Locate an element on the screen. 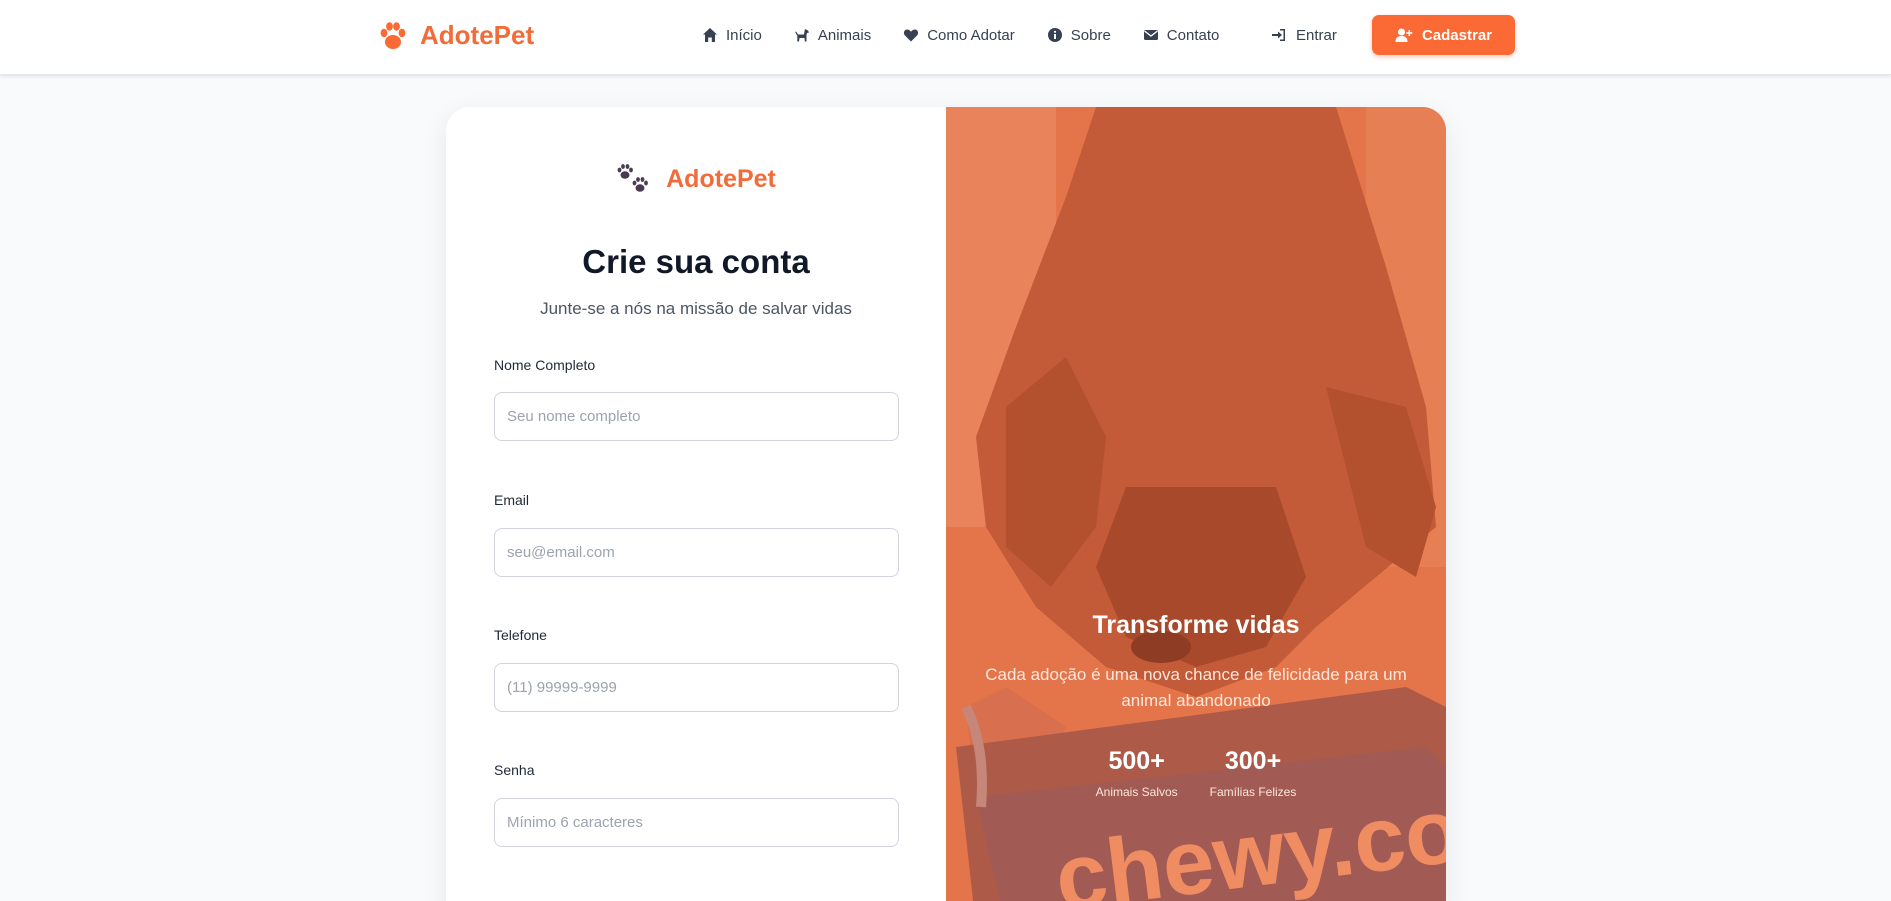 The image size is (1891, 901). nav-item-inicio: Início is located at coordinates (732, 35).